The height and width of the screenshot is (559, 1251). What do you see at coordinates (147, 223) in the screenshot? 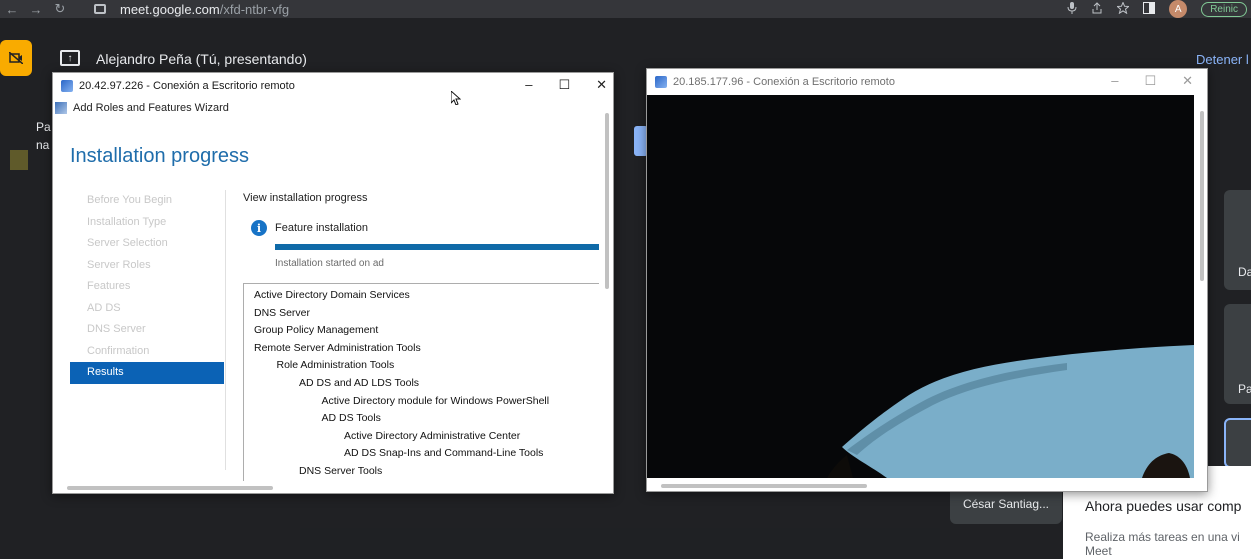
I see `wizard-step-installation-type: Installation Type` at bounding box center [147, 223].